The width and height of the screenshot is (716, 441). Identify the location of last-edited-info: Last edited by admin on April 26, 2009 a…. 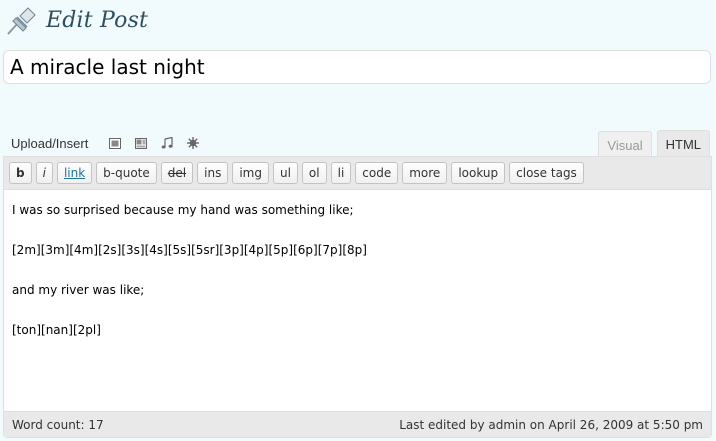
(551, 424).